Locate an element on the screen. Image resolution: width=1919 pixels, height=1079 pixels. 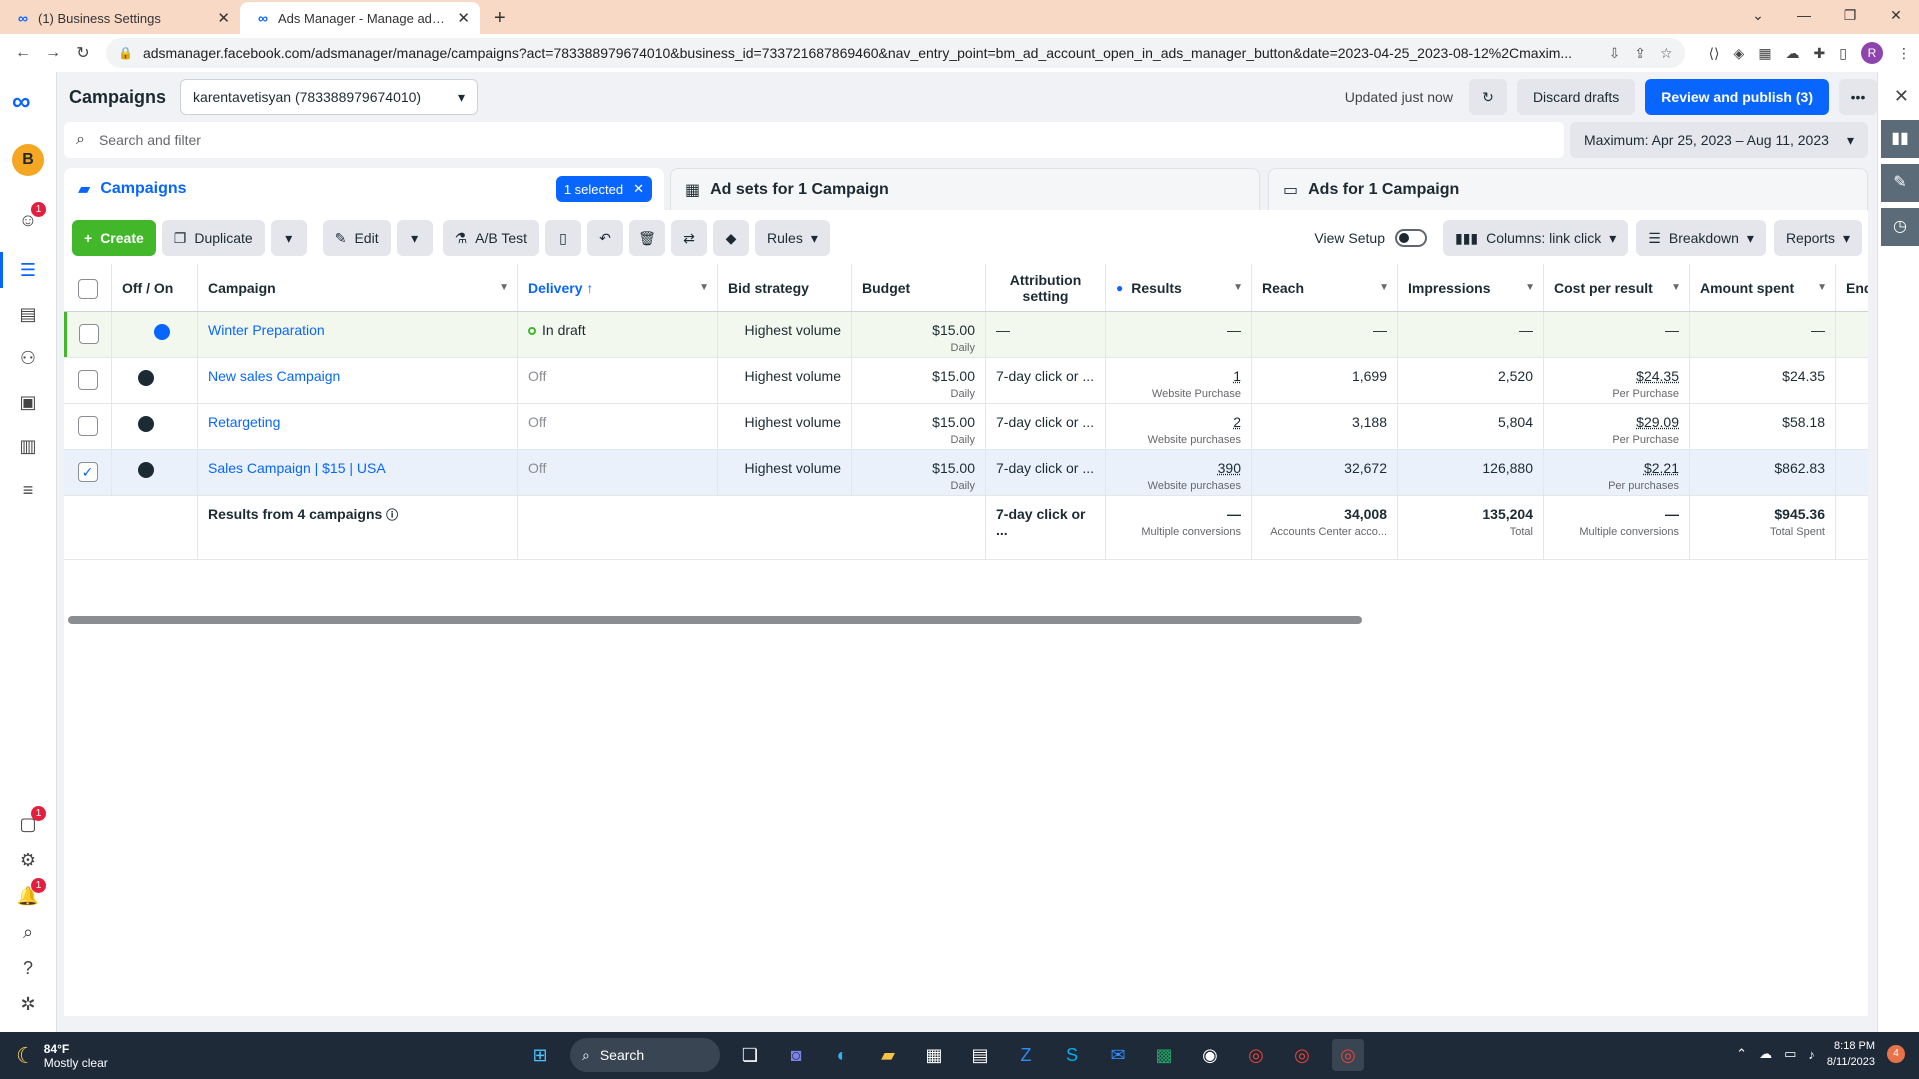
account-selector: karentavetisyan (783388979674010) ▾ is located at coordinates (329, 97).